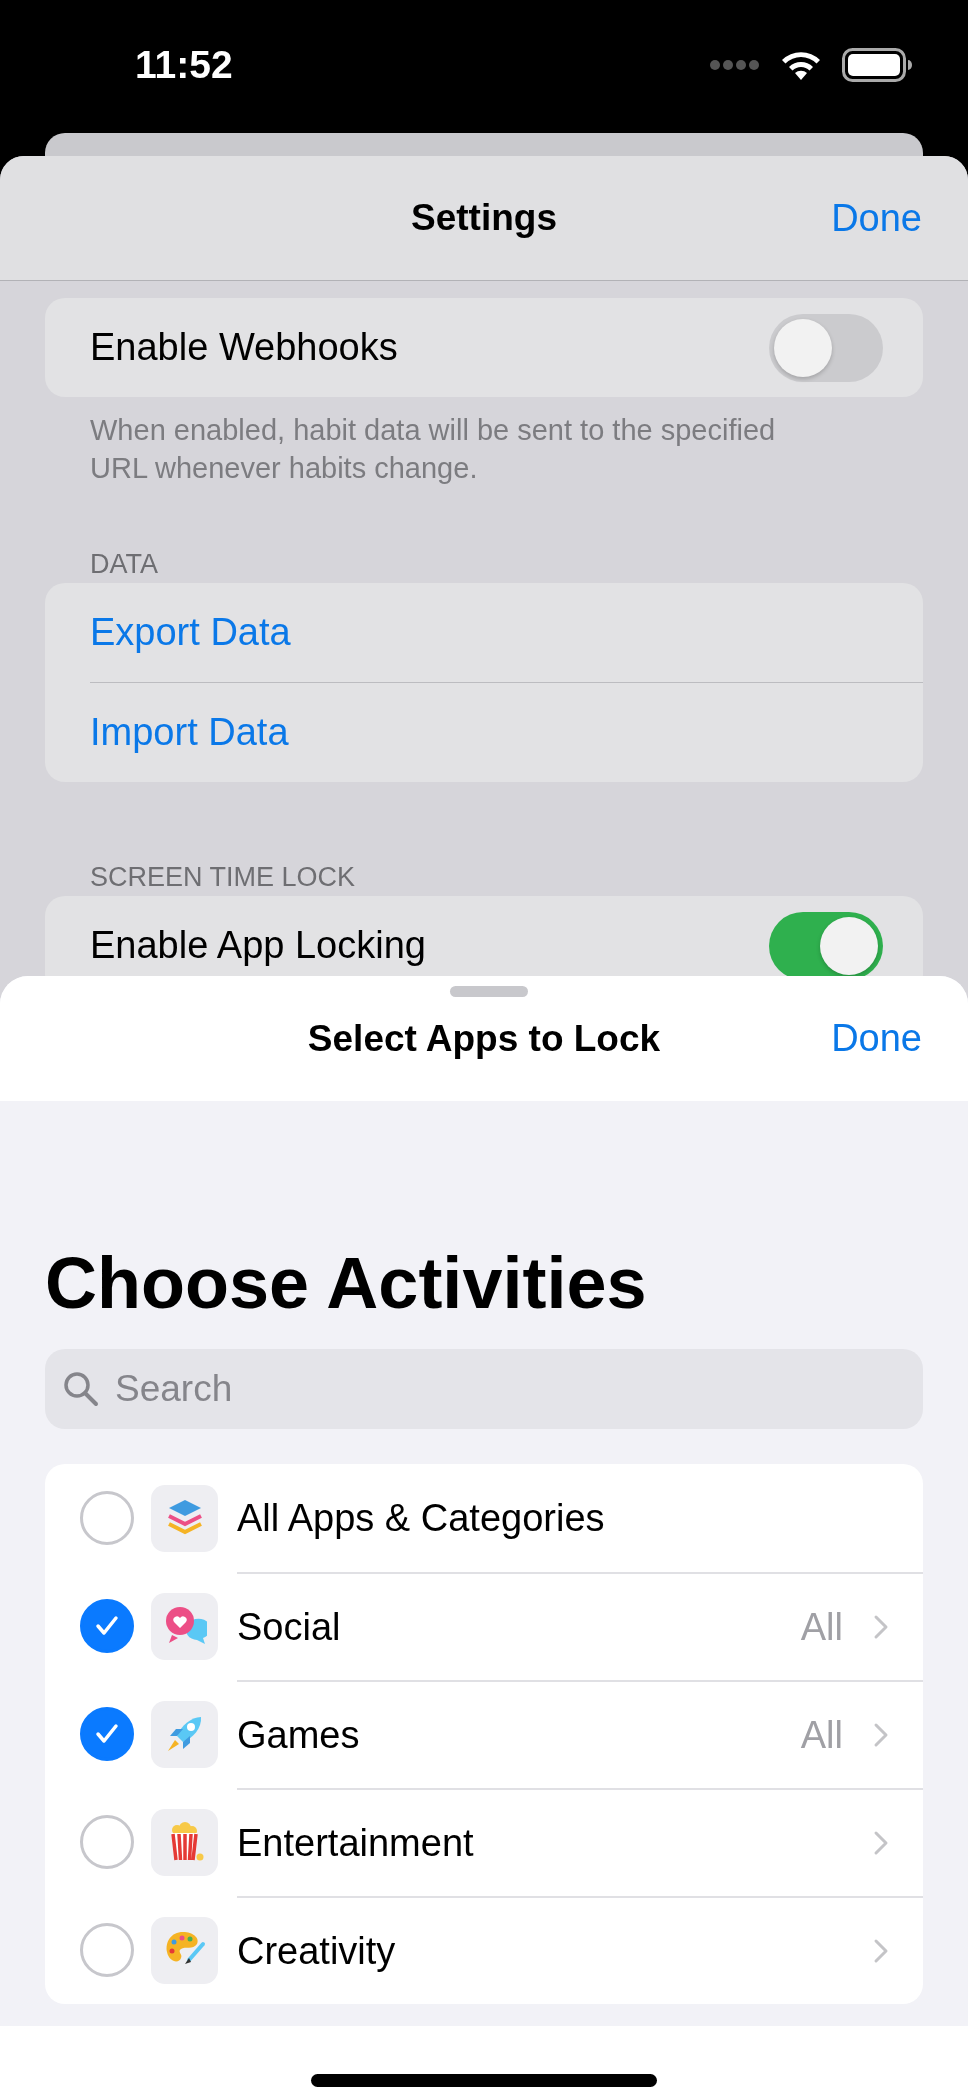 This screenshot has width=968, height=2097. I want to click on category-row: Games All, so click(484, 1734).